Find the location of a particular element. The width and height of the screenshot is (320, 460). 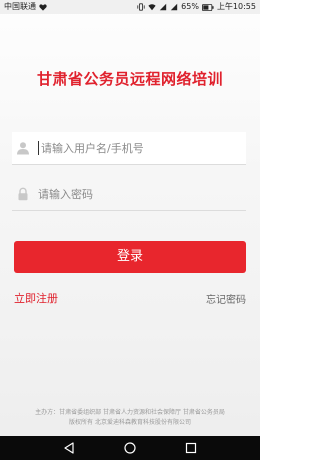

back-icon is located at coordinates (69, 448).